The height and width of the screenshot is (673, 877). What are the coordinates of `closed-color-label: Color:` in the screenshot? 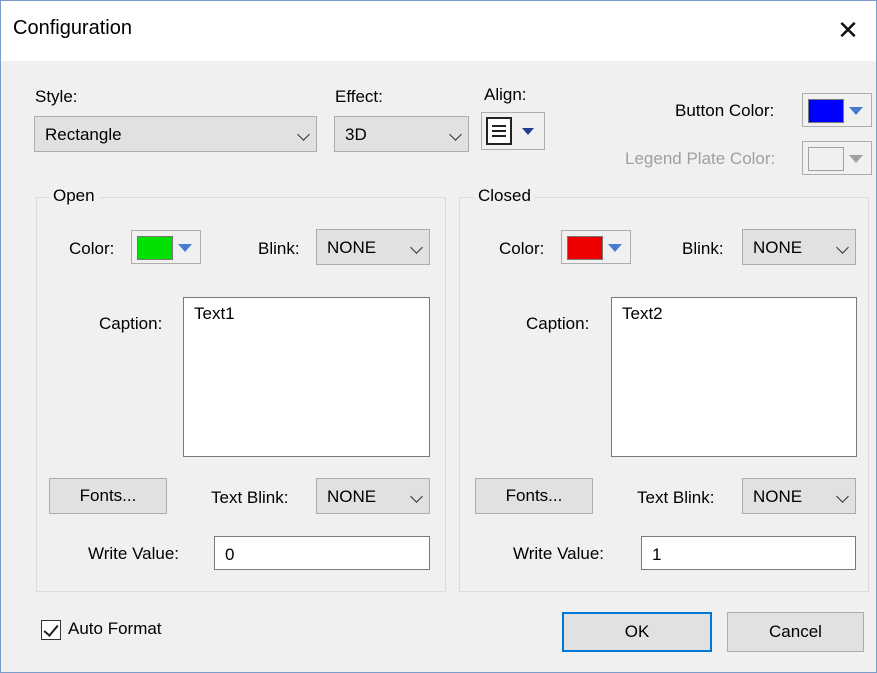 It's located at (522, 248).